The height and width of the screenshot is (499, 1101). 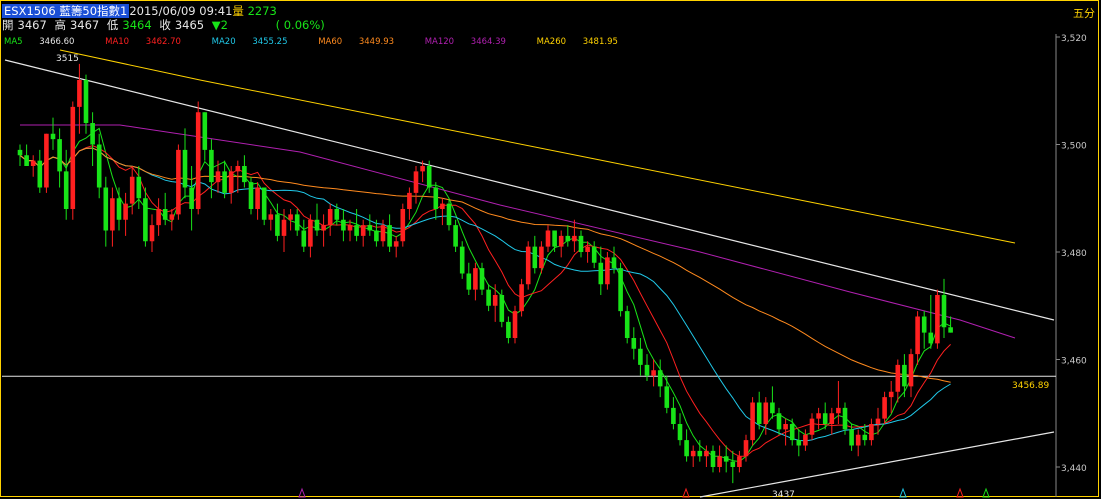 I want to click on y-tick-label: 3,460, so click(x=1074, y=362).